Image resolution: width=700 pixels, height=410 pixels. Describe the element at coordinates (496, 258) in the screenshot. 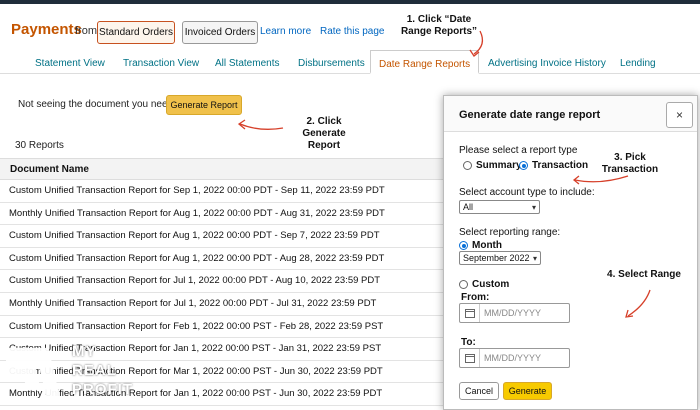

I see `month-value: September 2022` at that location.